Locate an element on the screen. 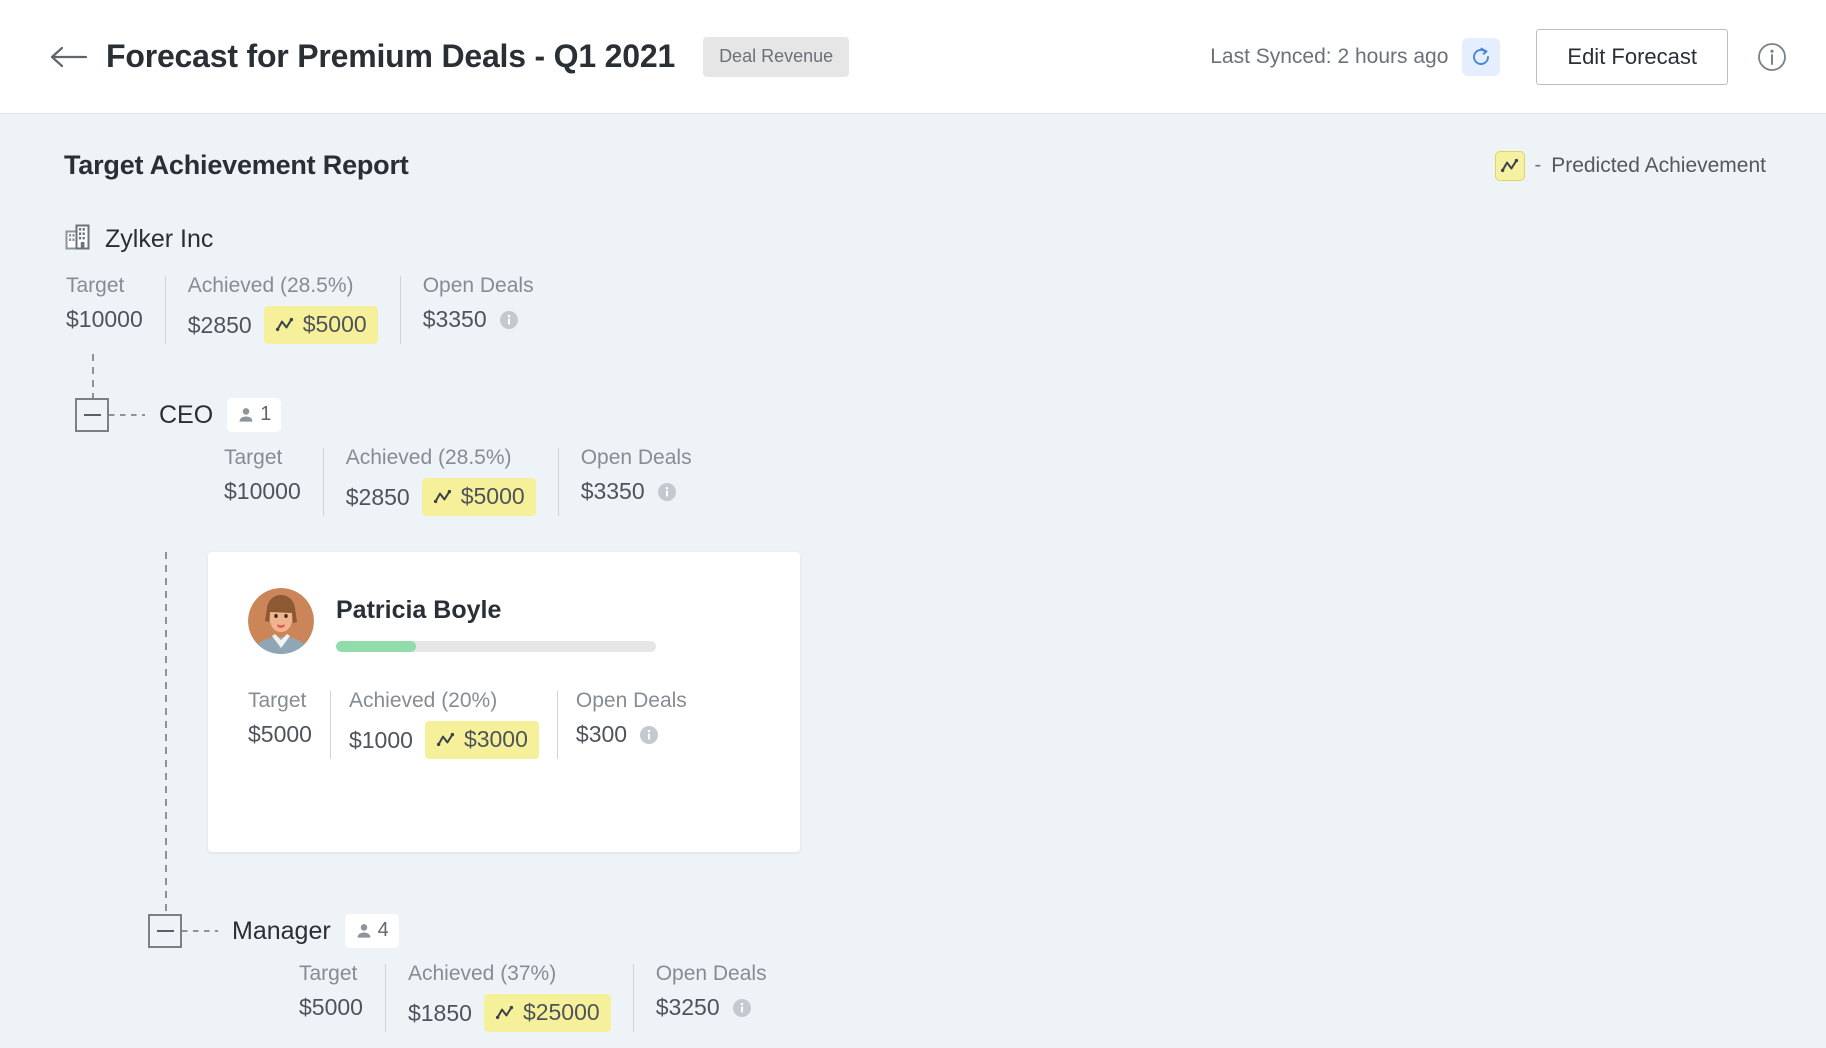  stat-target: Target $5000 is located at coordinates (331, 991).